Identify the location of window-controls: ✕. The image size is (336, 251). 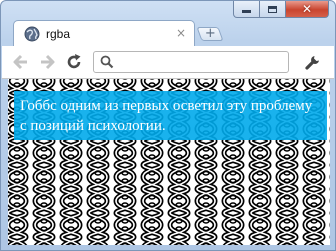
(281, 10).